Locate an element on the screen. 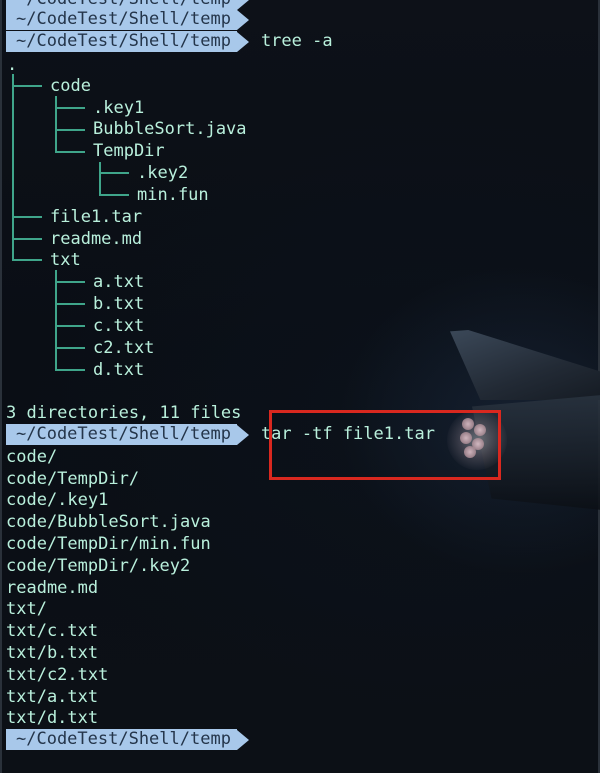  tree-item-file1: file1.tar is located at coordinates (96, 217).